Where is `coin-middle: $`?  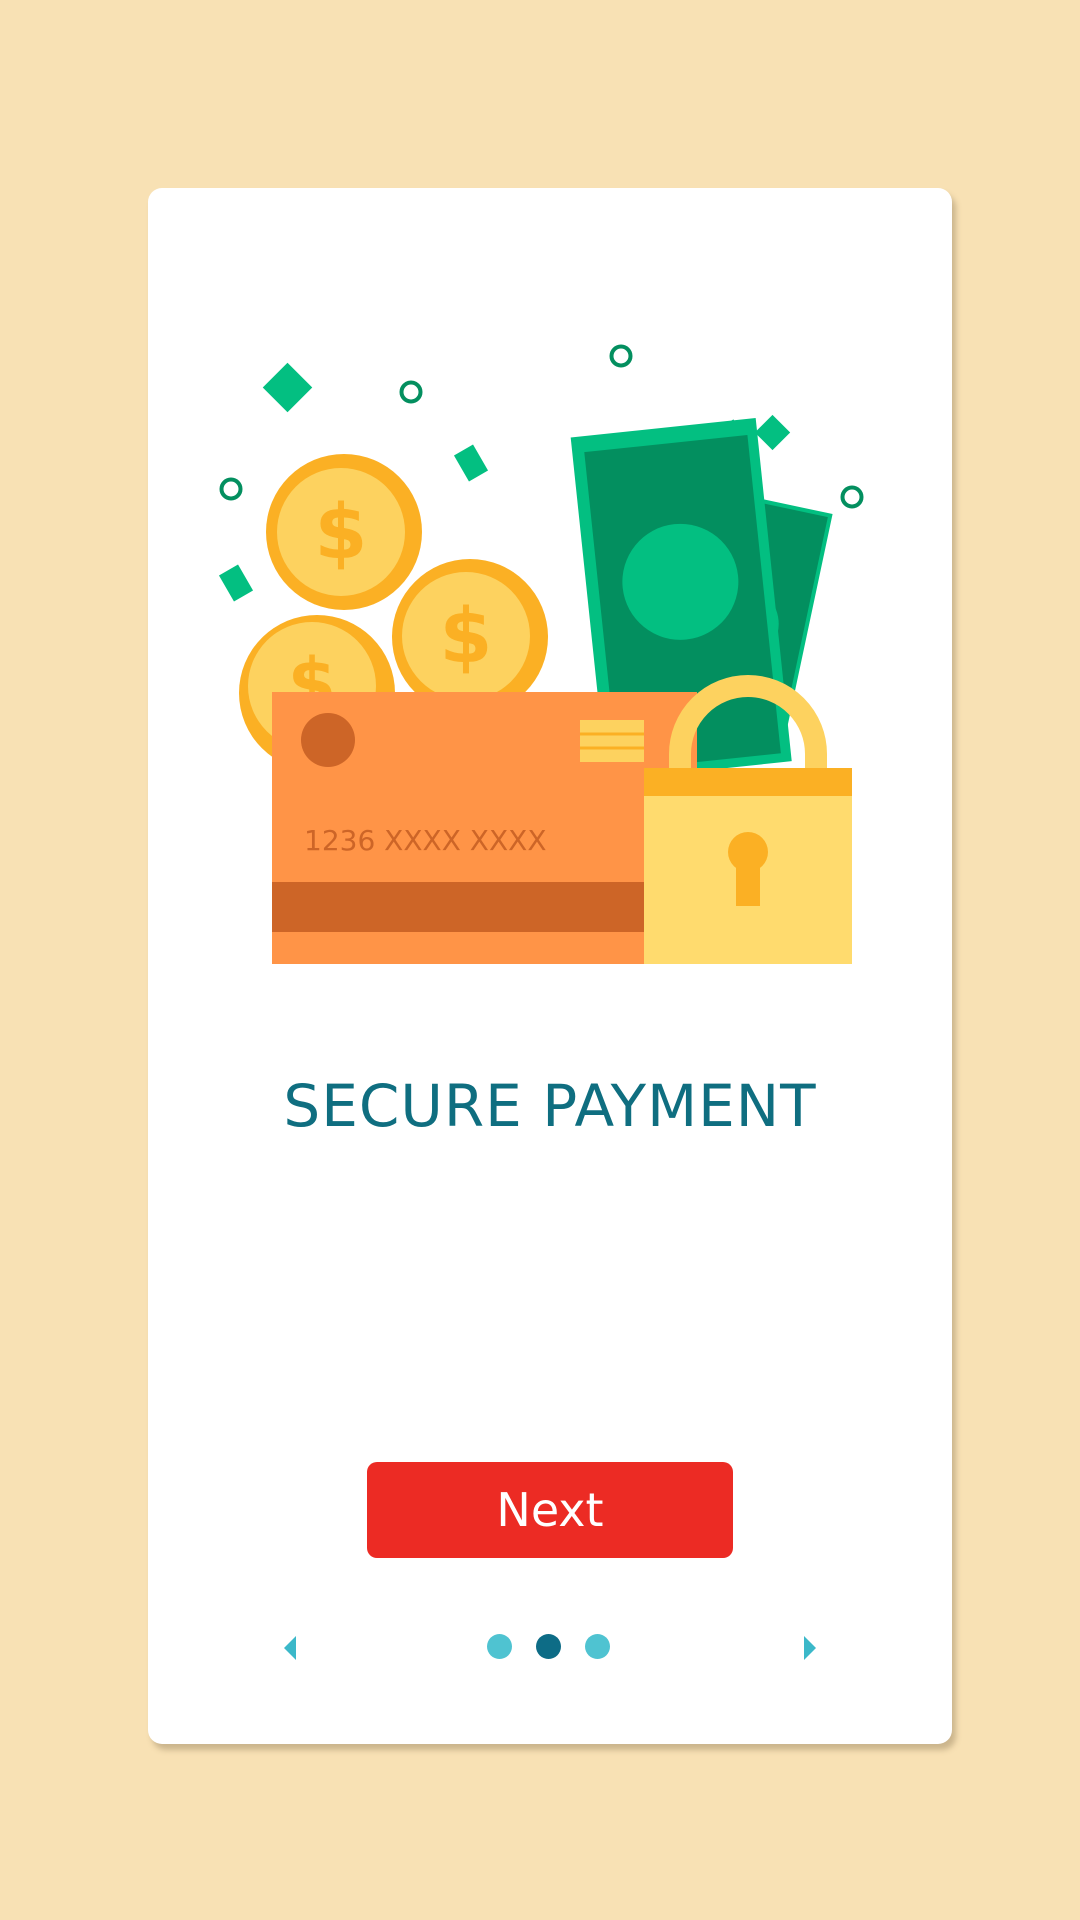 coin-middle: $ is located at coordinates (470, 637).